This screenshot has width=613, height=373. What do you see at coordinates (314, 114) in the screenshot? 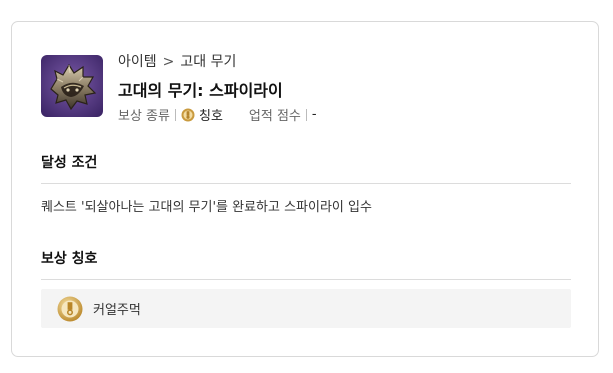
I see `achievement-score-value: -` at bounding box center [314, 114].